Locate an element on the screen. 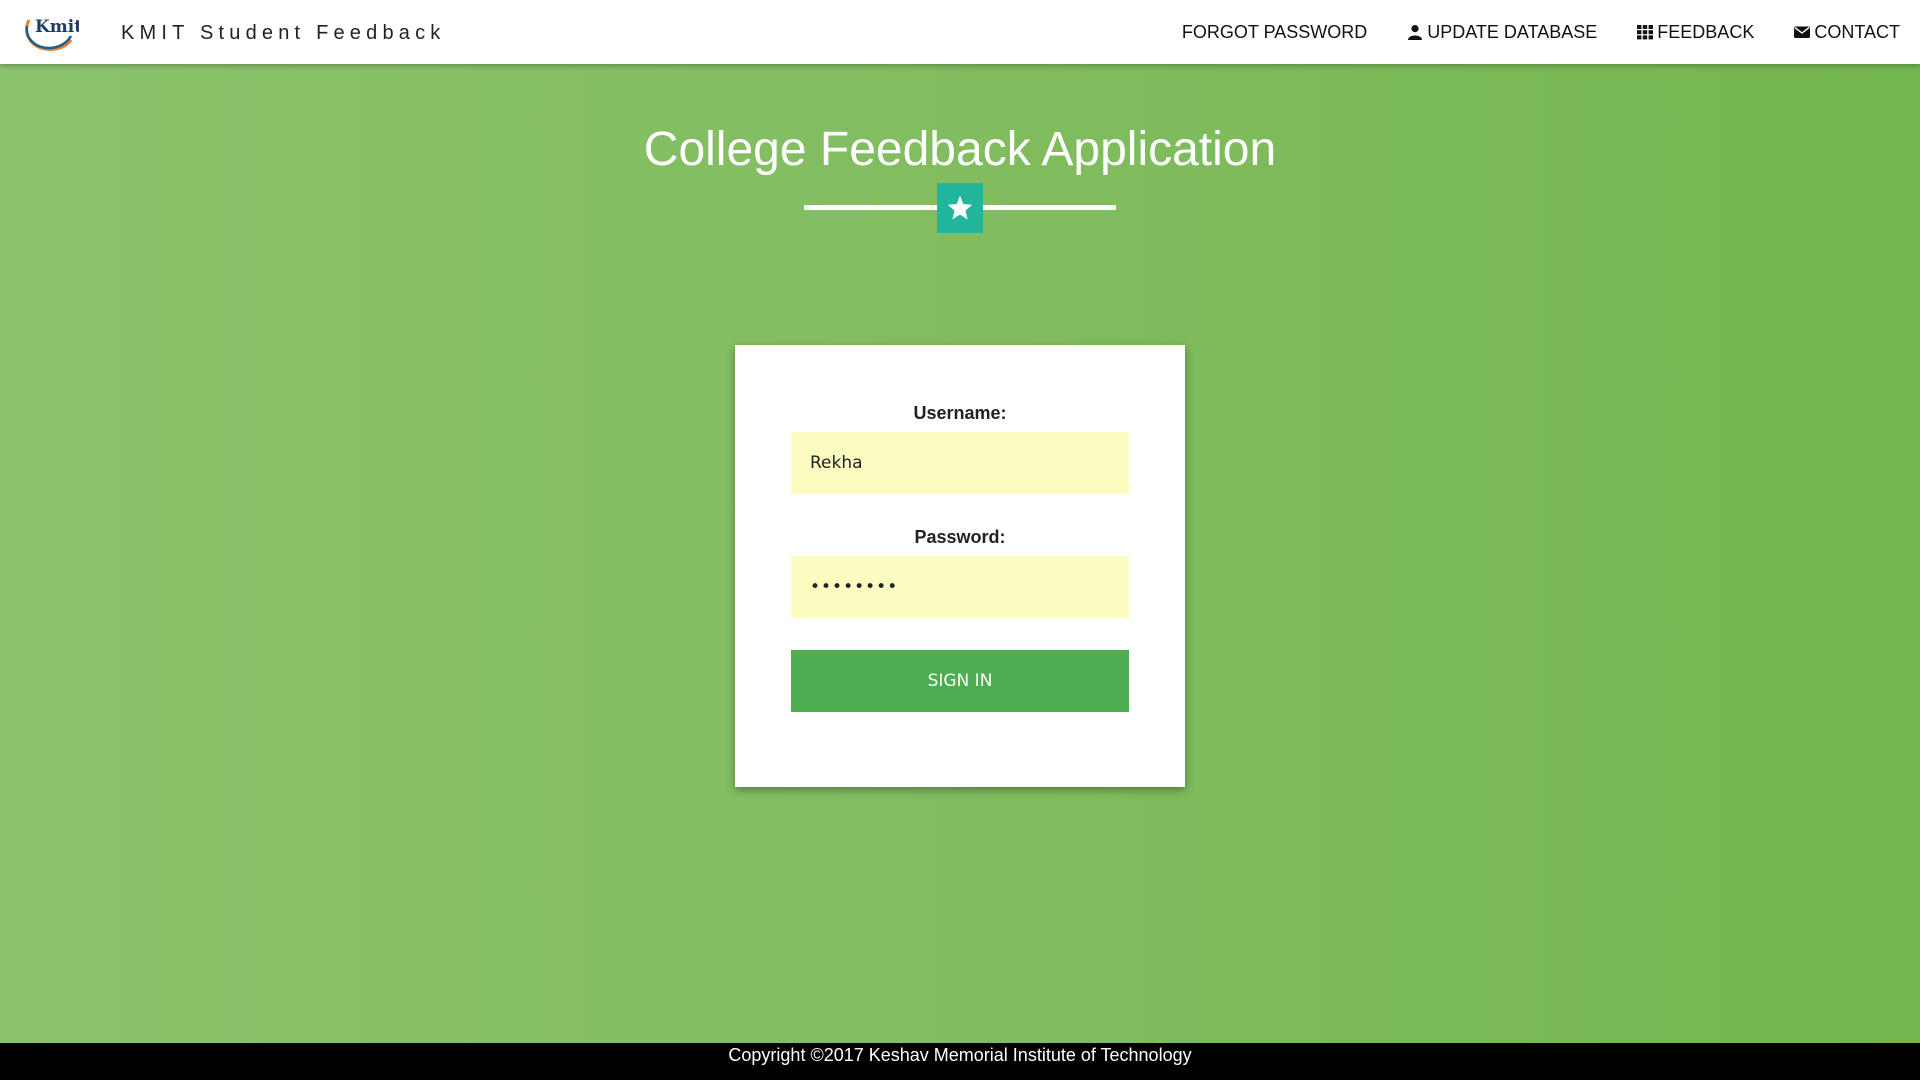  nav-update-database: UPDATE DATABASE is located at coordinates (1502, 32).